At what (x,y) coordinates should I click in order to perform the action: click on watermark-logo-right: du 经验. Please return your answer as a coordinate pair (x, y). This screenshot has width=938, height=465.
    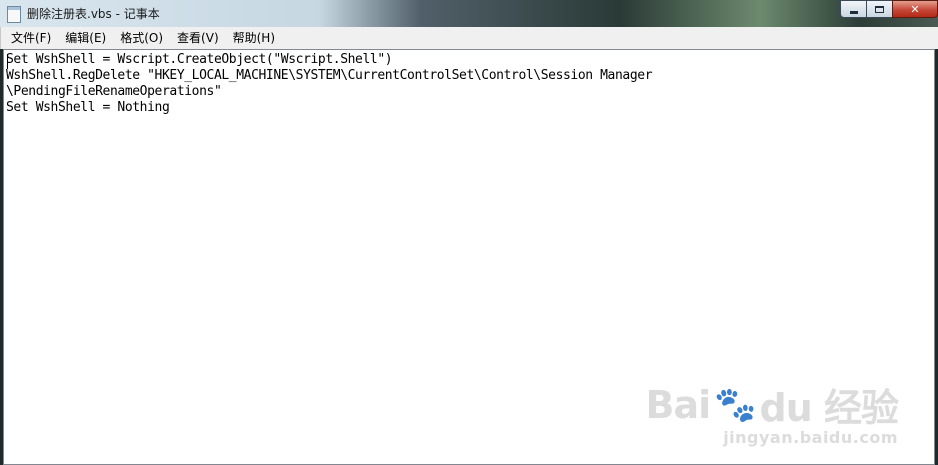
    Looking at the image, I should click on (829, 408).